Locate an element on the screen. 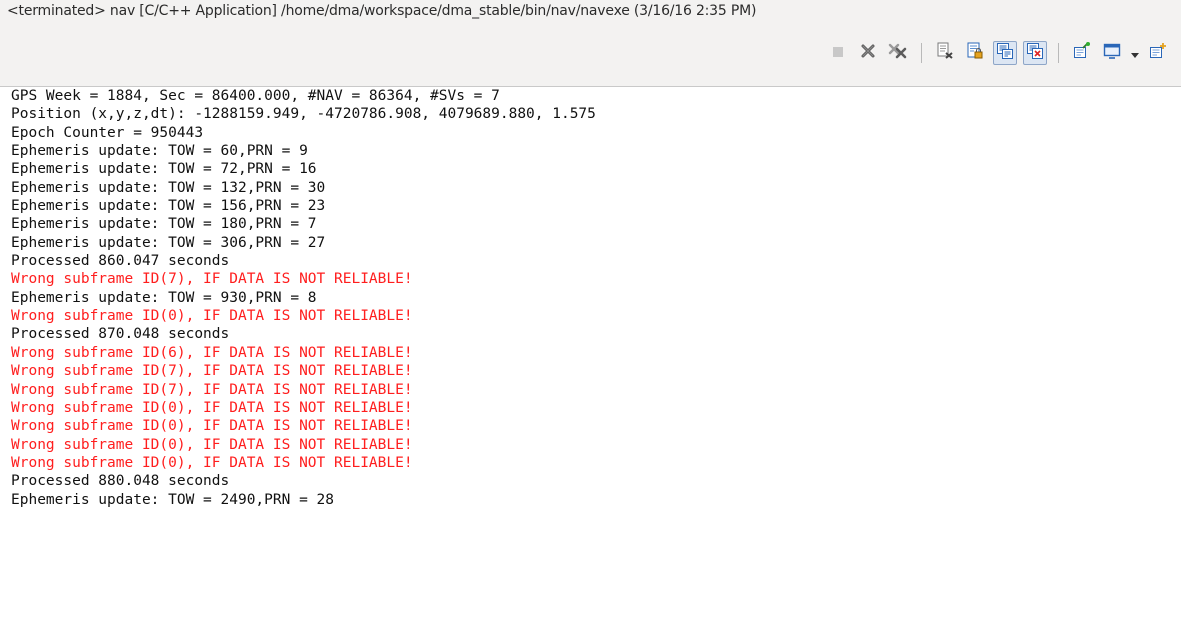 Image resolution: width=1181 pixels, height=641 pixels. display-selected-console-icon is located at coordinates (1112, 53).